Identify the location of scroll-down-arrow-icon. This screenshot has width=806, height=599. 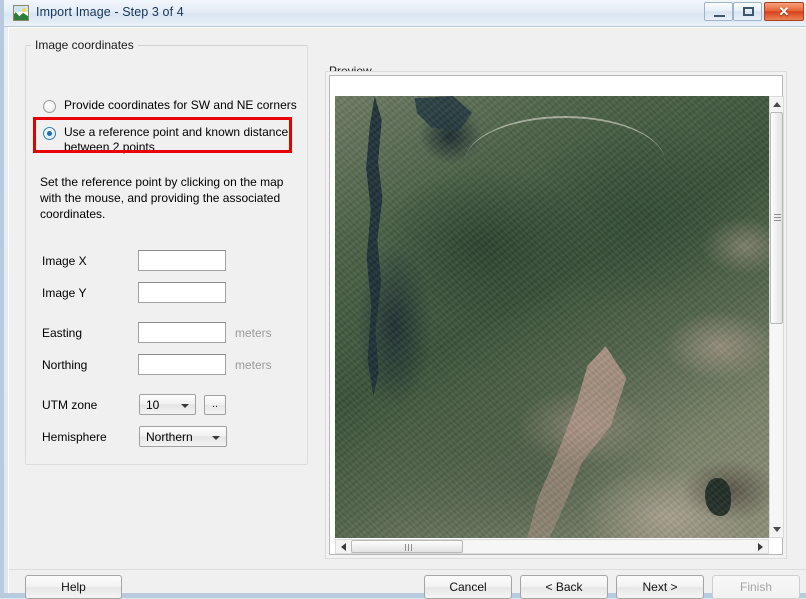
(777, 529).